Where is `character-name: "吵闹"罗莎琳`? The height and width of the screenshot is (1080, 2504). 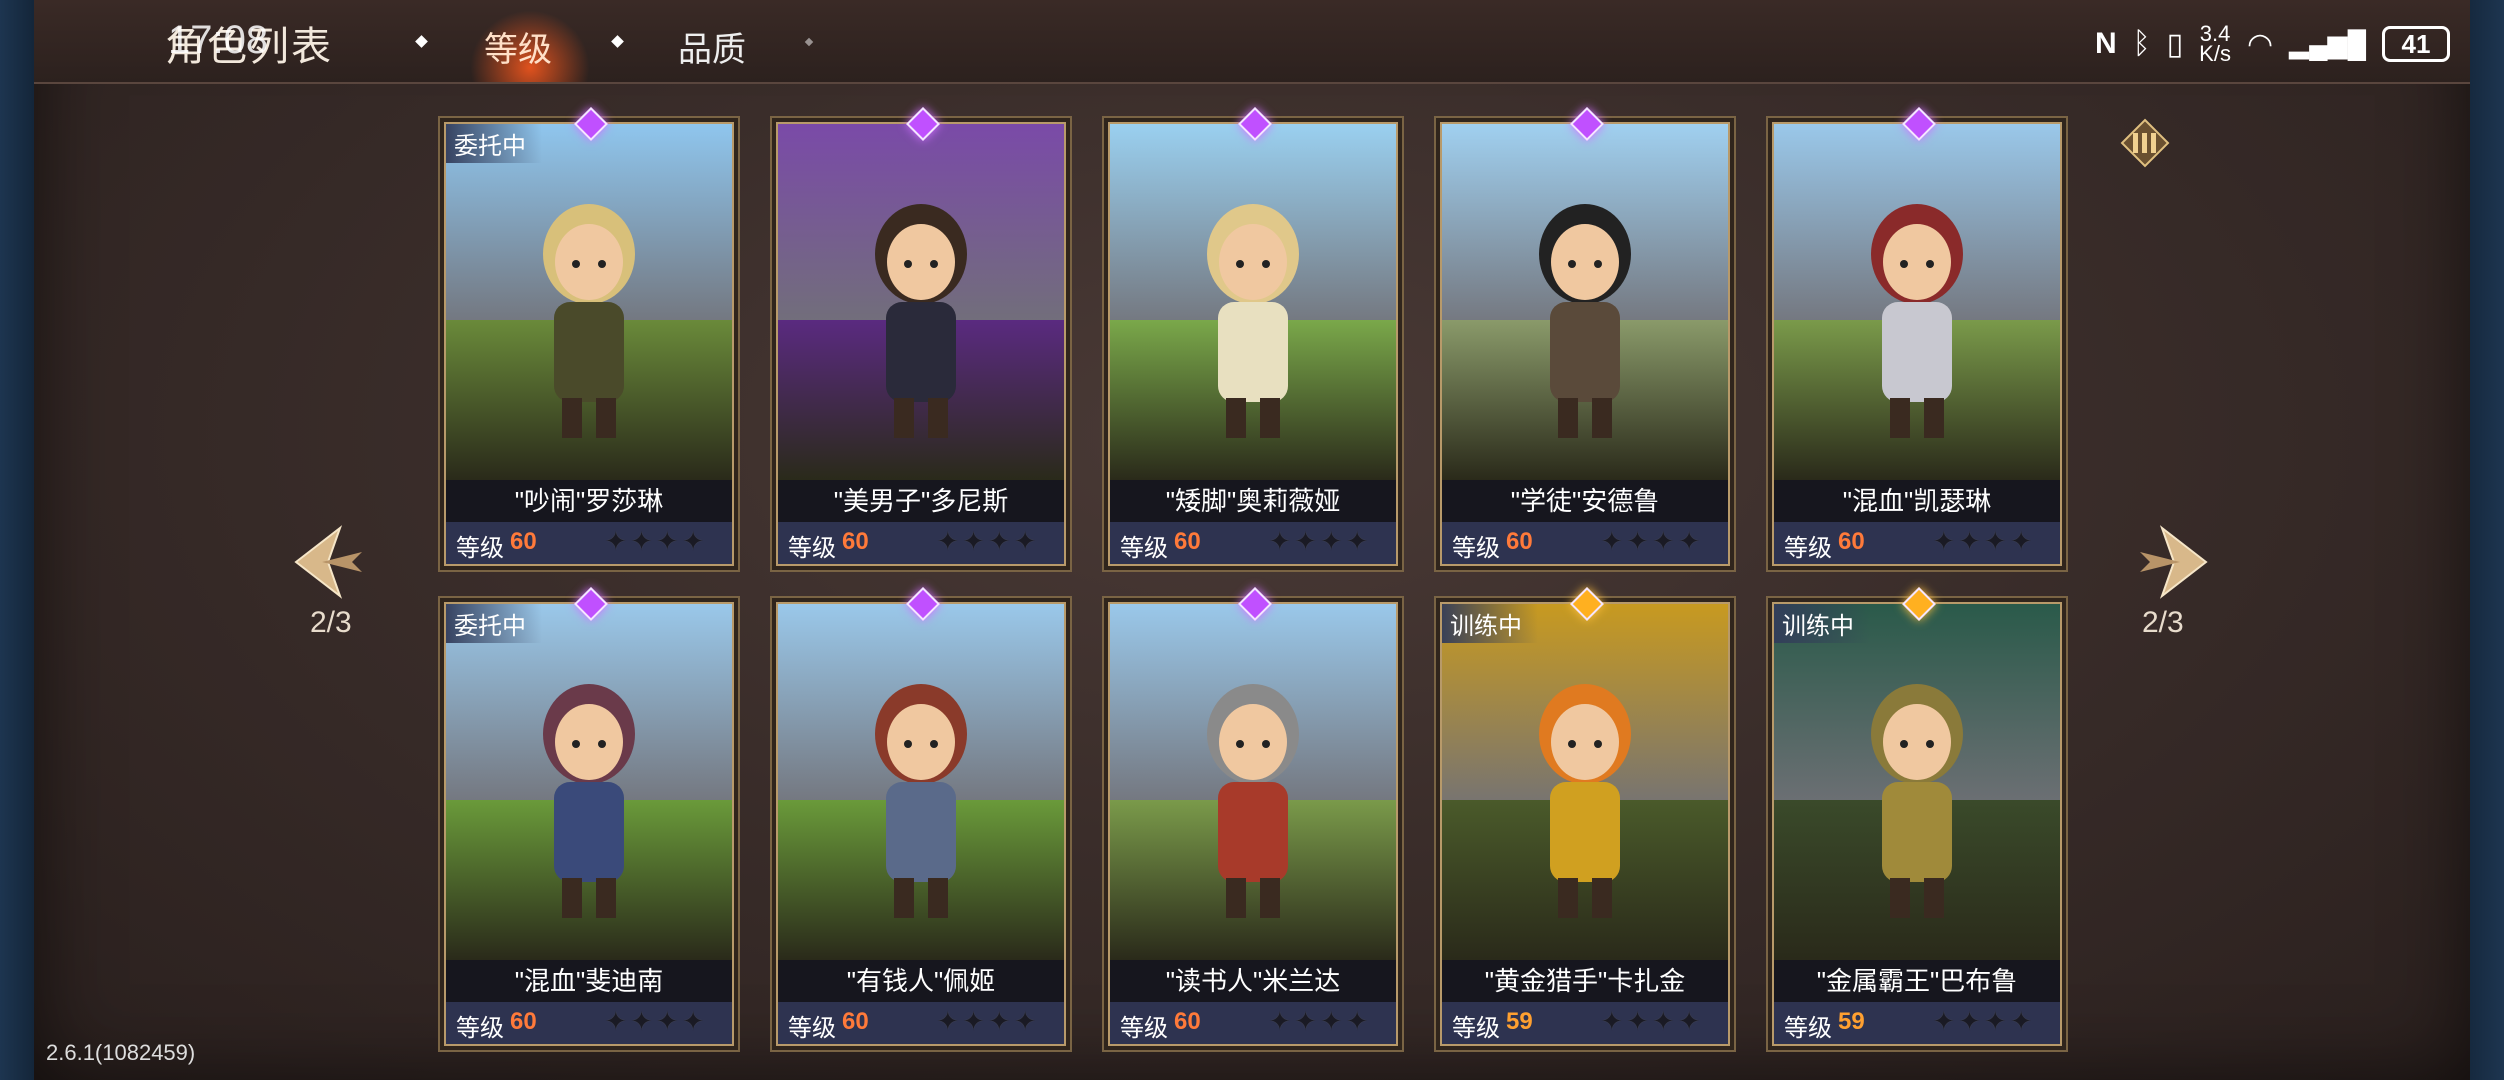
character-name: "吵闹"罗莎琳 is located at coordinates (589, 501).